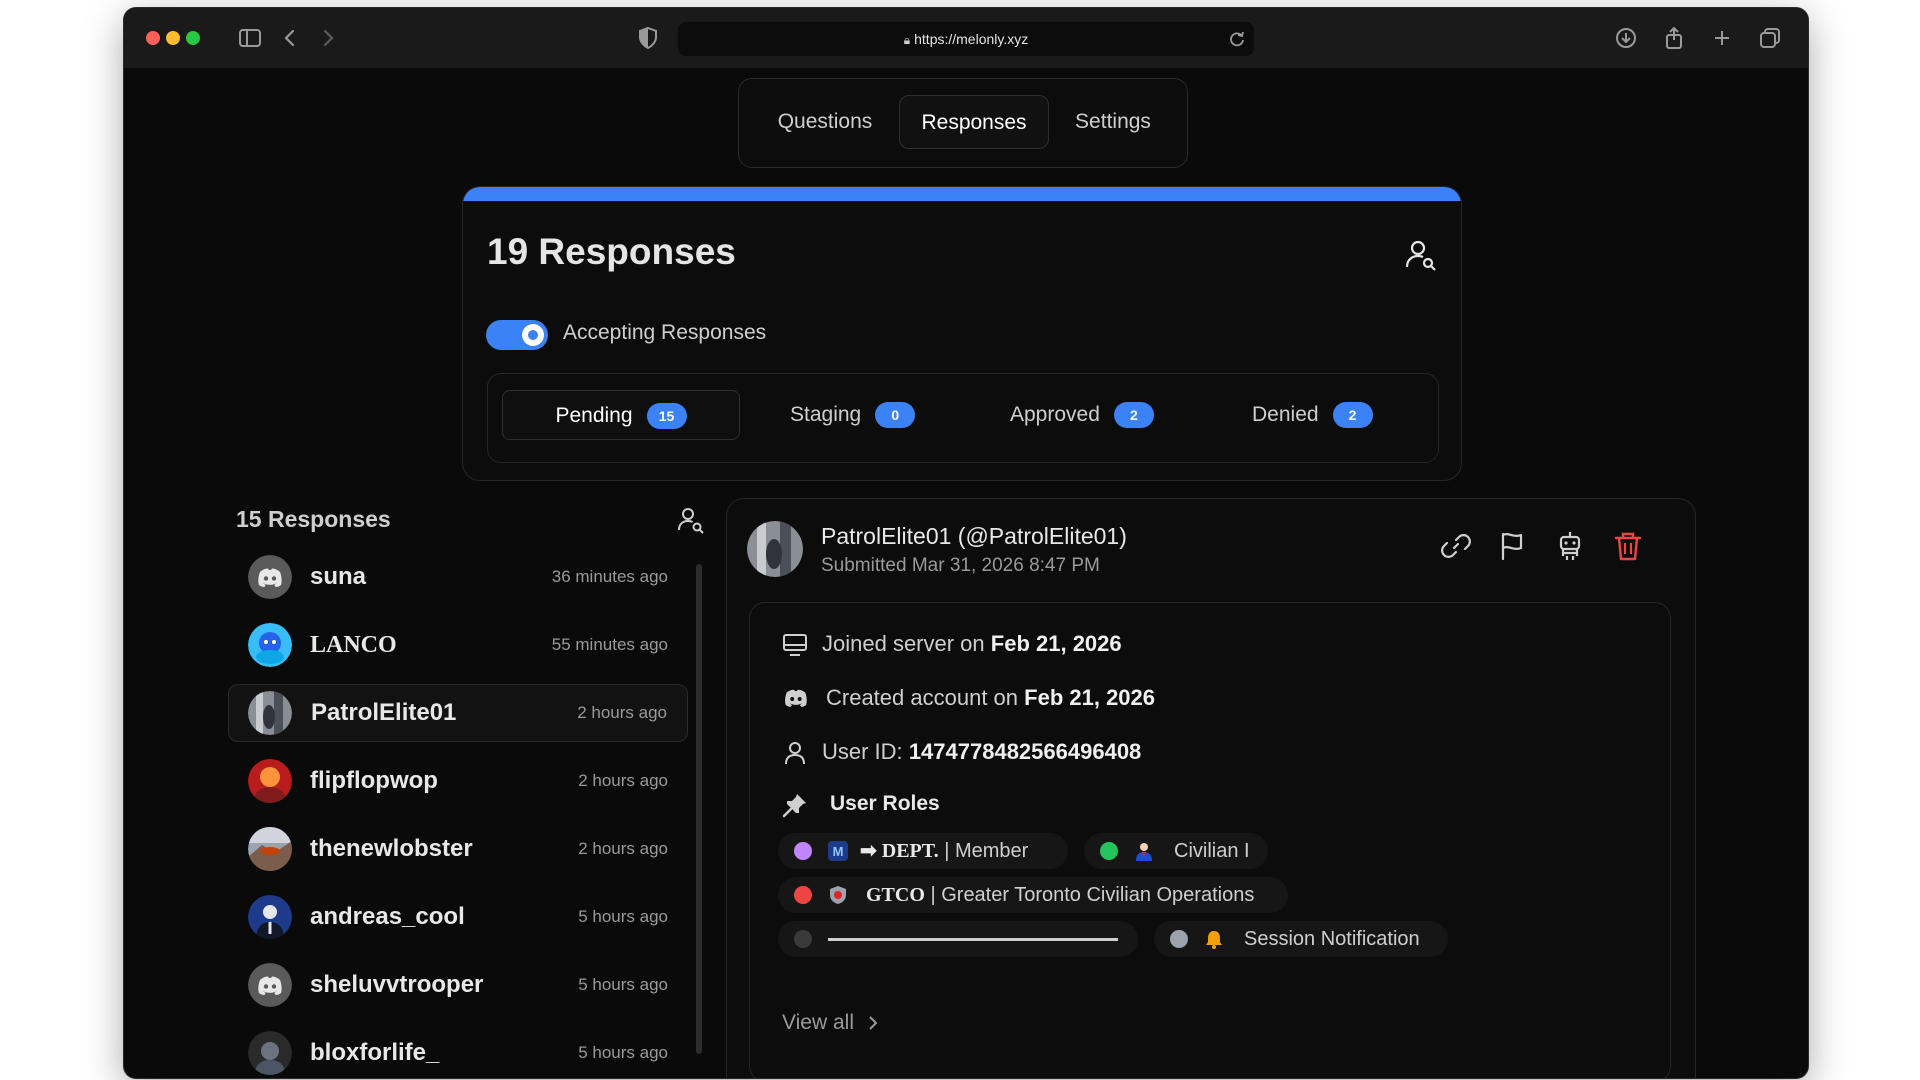 This screenshot has height=1080, width=1920. I want to click on address-bar: 🔒︎ https://melonly.xyz, so click(966, 39).